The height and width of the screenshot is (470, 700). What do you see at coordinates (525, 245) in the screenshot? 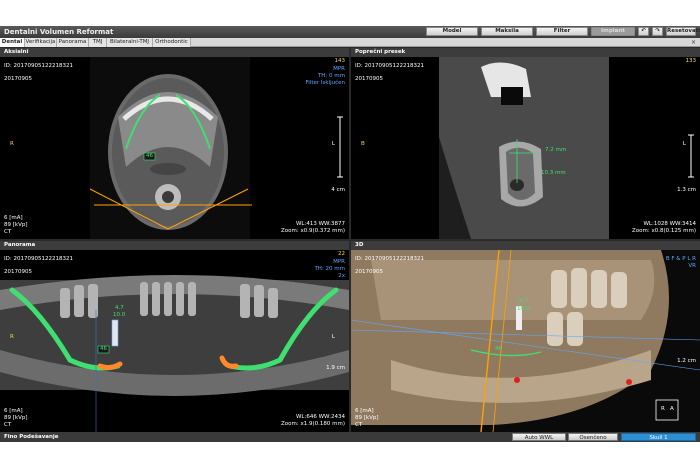
I see `panel-title: 3D` at bounding box center [525, 245].